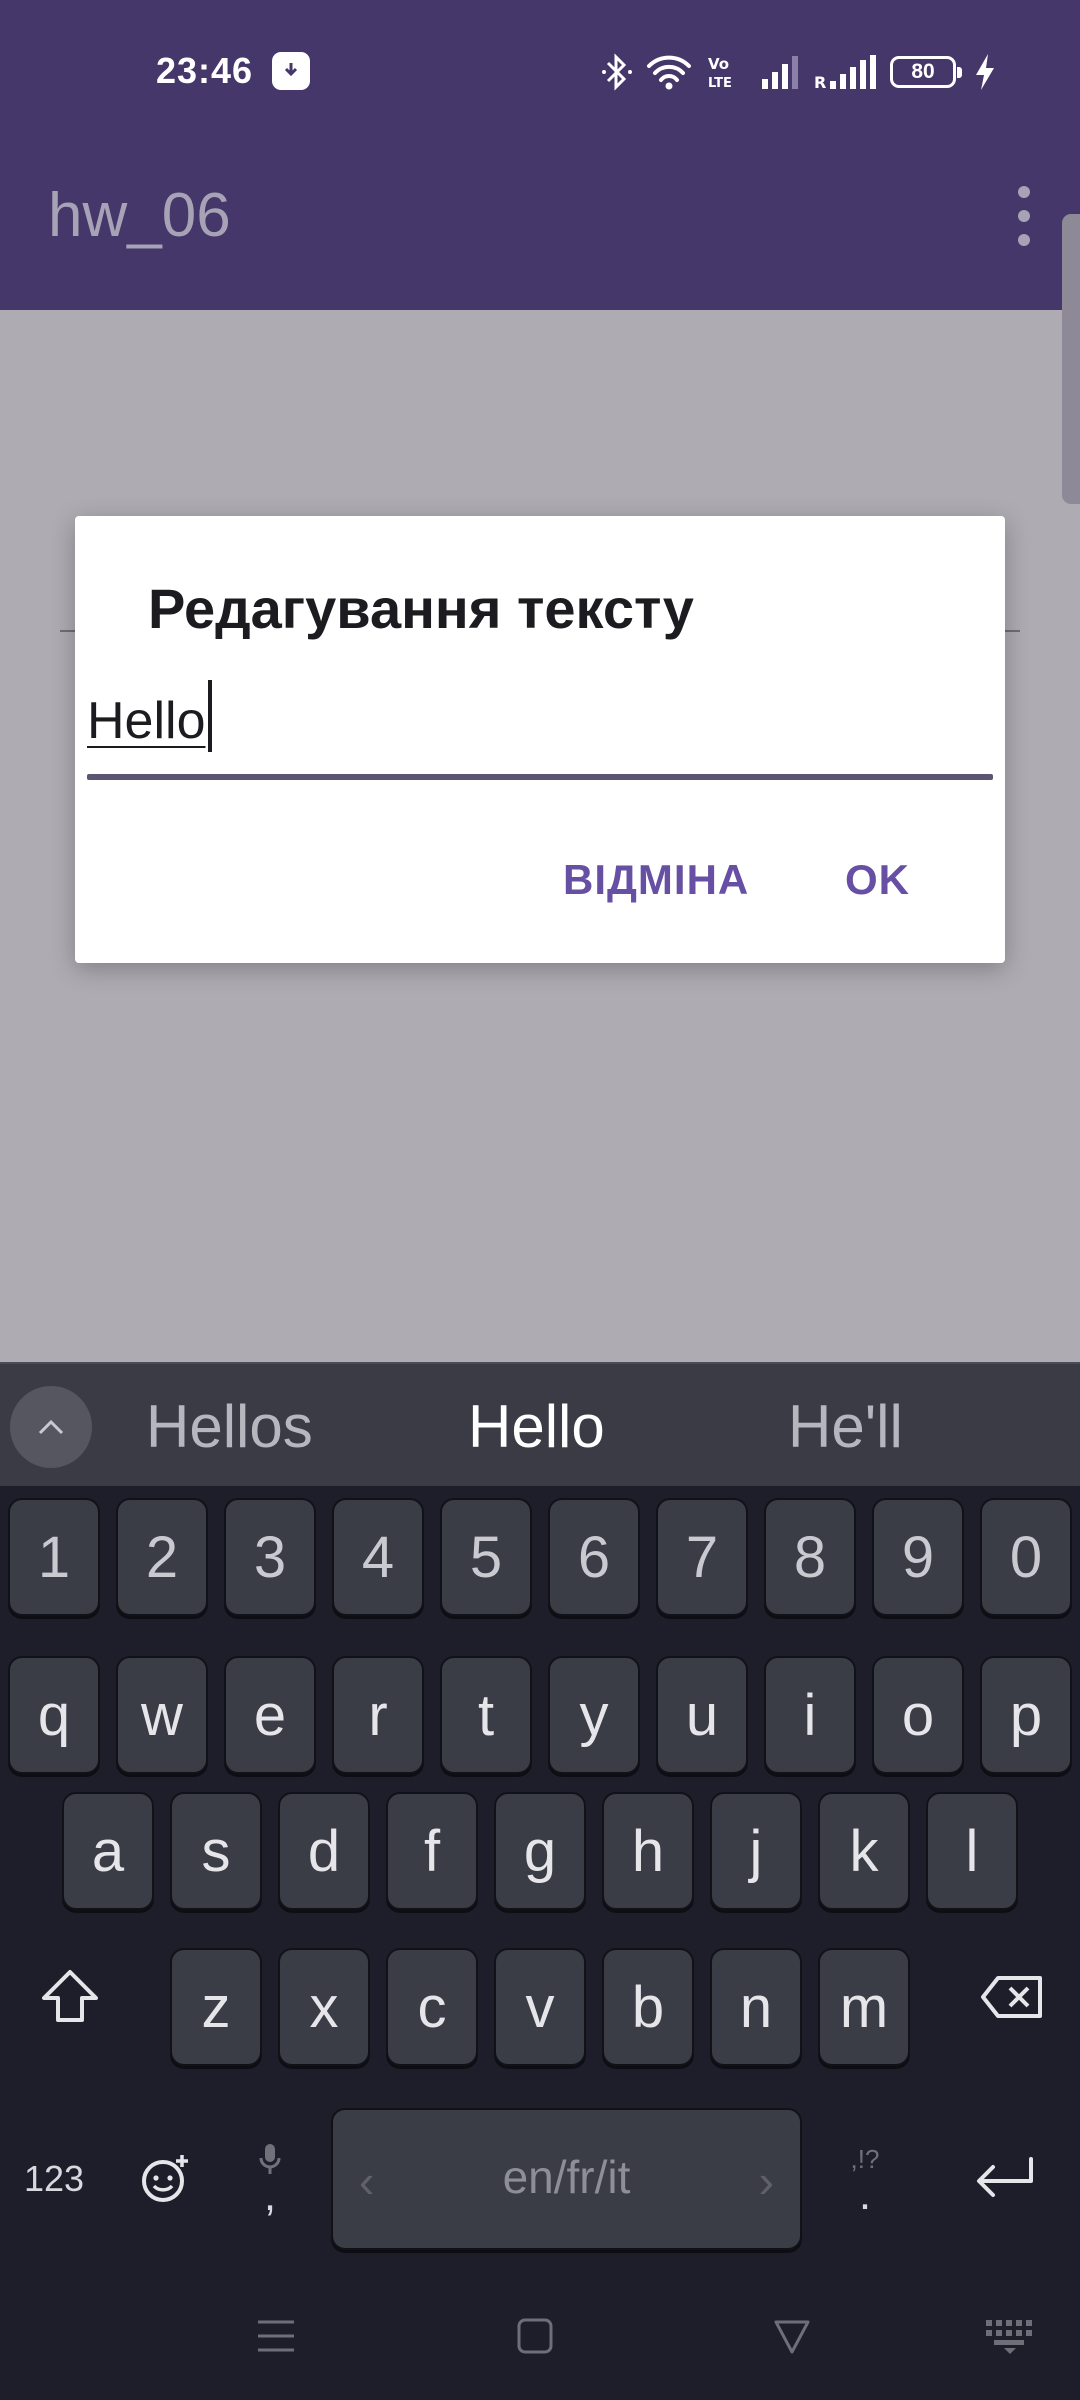  What do you see at coordinates (1010, 2336) in the screenshot?
I see `keyboard-switch-icon` at bounding box center [1010, 2336].